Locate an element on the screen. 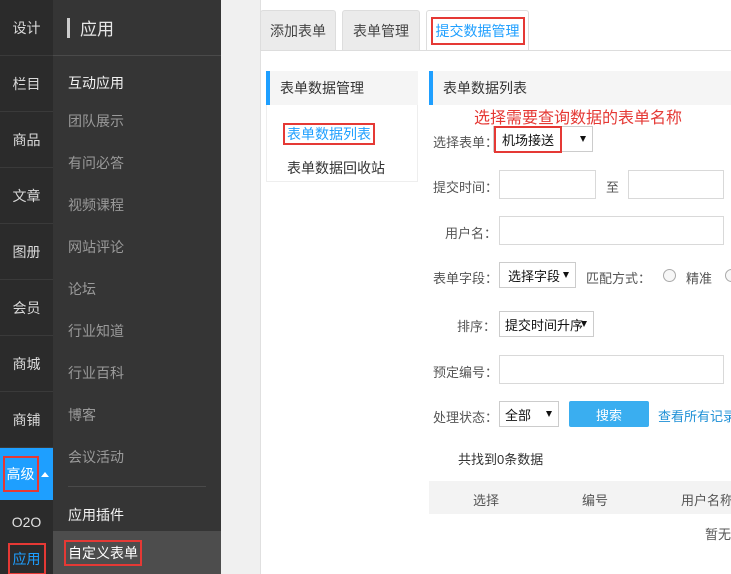  username-input is located at coordinates (611, 230).